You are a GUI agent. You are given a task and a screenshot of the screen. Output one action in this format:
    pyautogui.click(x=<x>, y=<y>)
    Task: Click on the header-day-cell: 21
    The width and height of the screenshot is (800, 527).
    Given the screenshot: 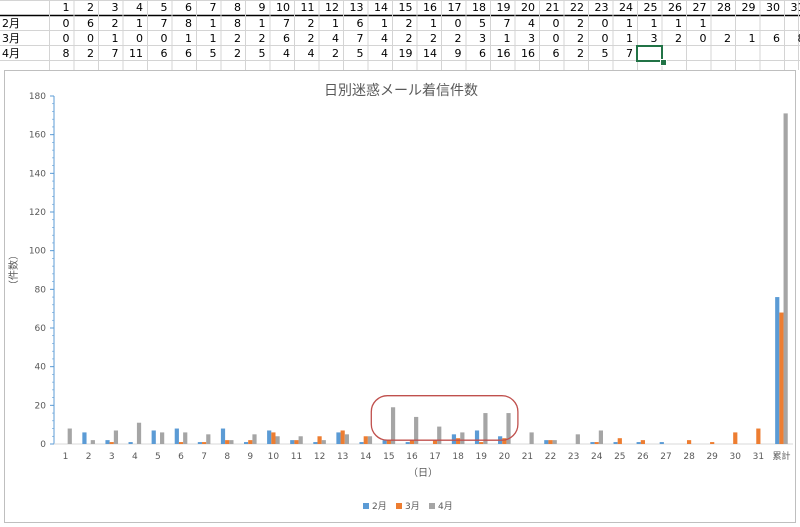 What is the action you would take?
    pyautogui.click(x=549, y=7)
    